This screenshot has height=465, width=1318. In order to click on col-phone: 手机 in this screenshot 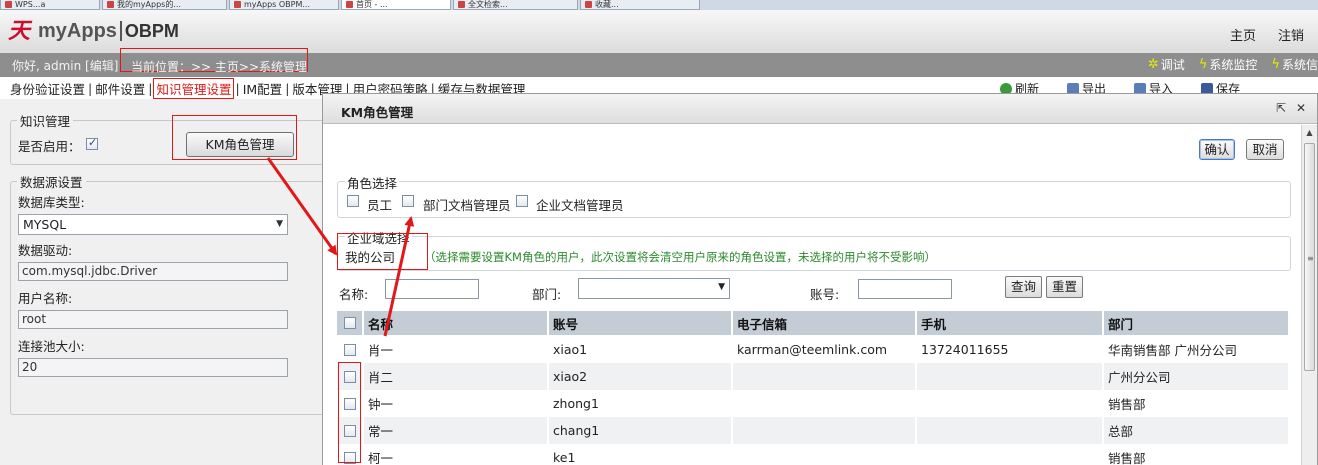, I will do `click(1010, 323)`.